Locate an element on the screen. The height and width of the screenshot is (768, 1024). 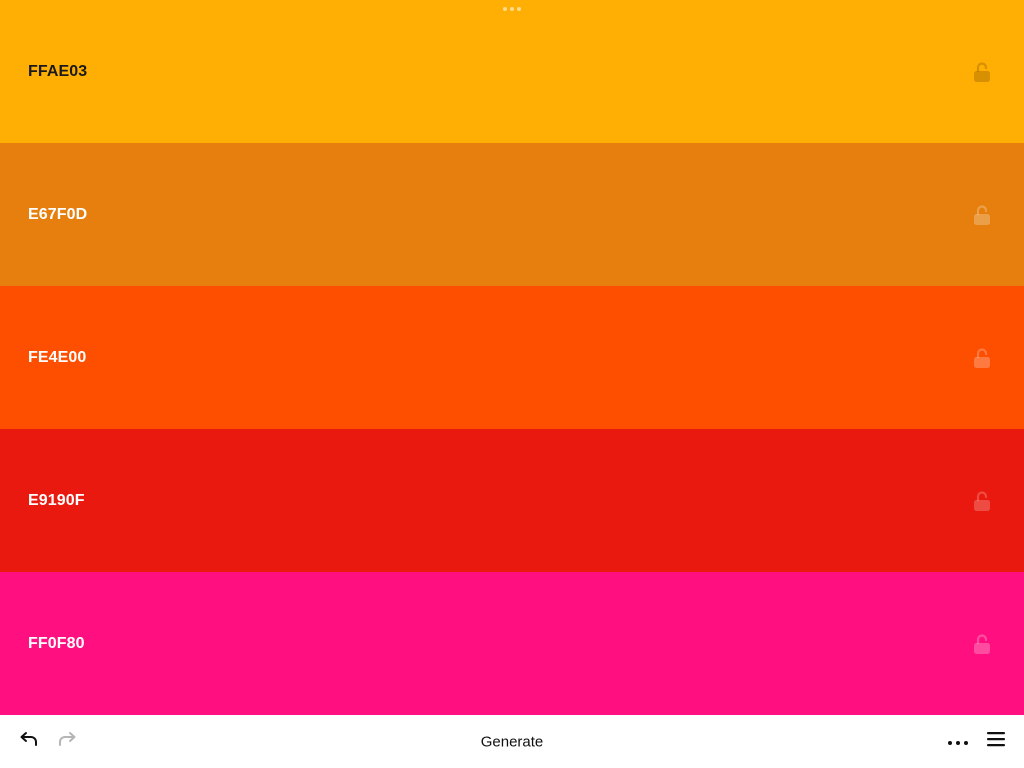
menu-button is located at coordinates (996, 742).